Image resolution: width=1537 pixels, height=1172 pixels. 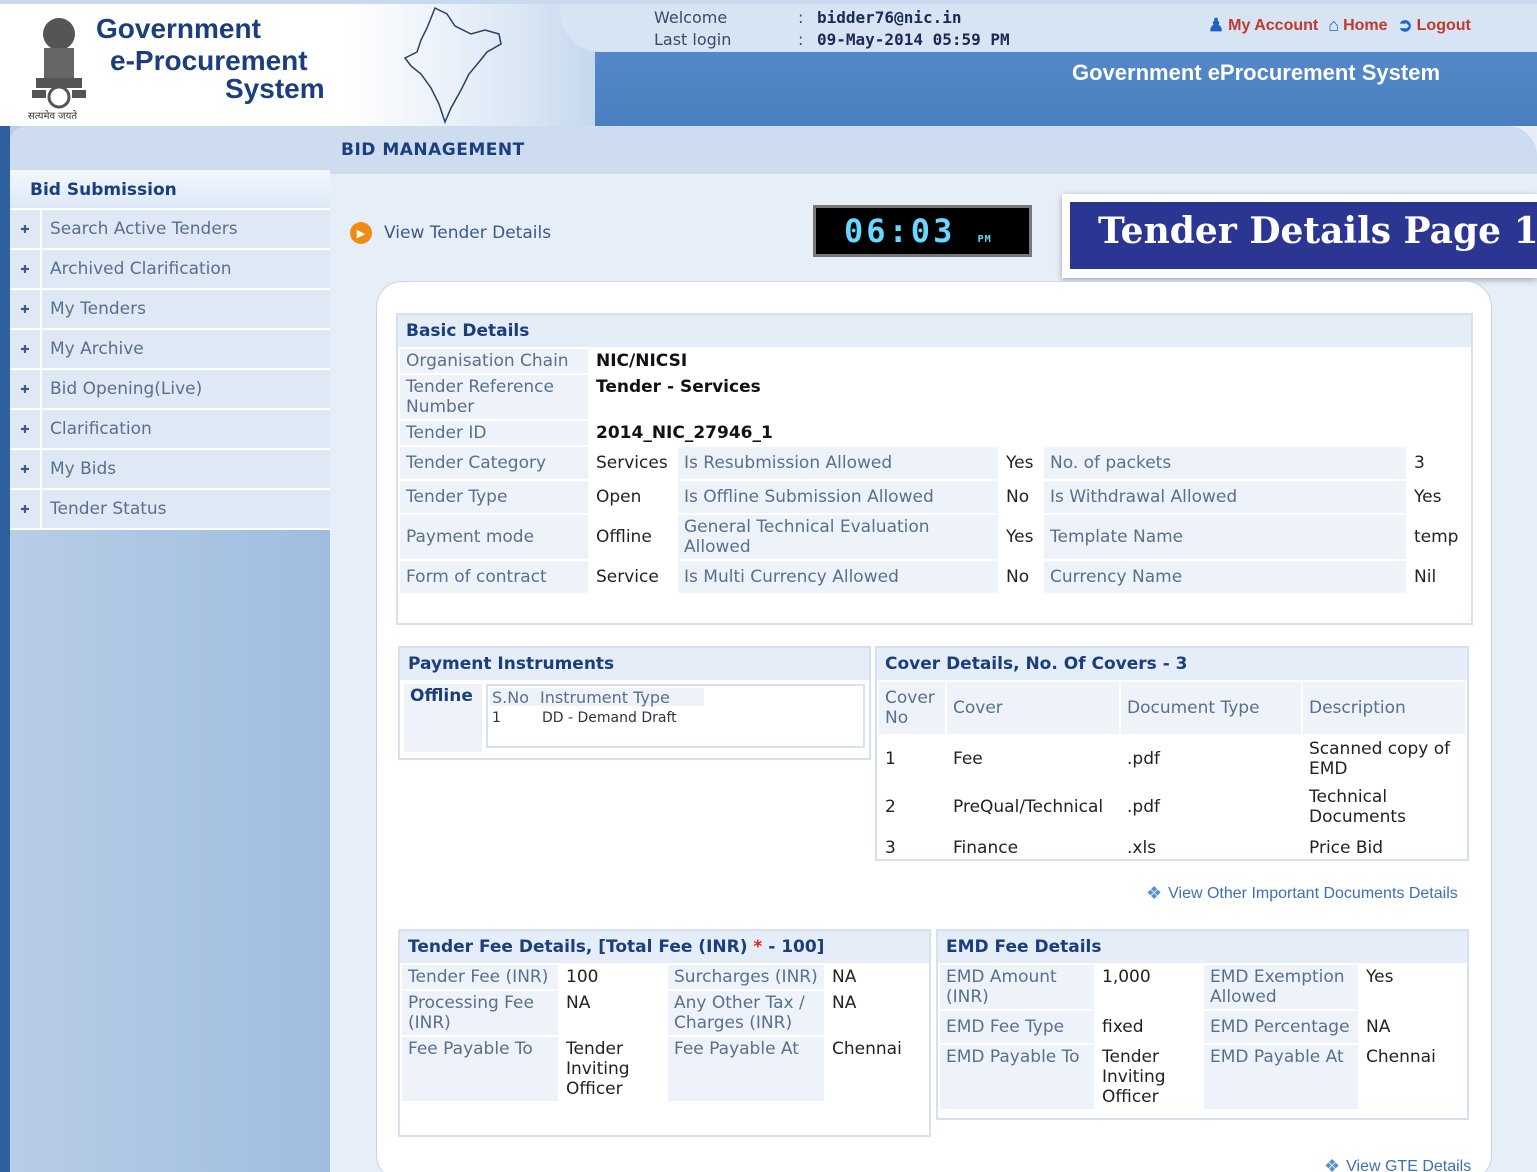 I want to click on row-key: Is Multi Currency Allowed, so click(x=838, y=577).